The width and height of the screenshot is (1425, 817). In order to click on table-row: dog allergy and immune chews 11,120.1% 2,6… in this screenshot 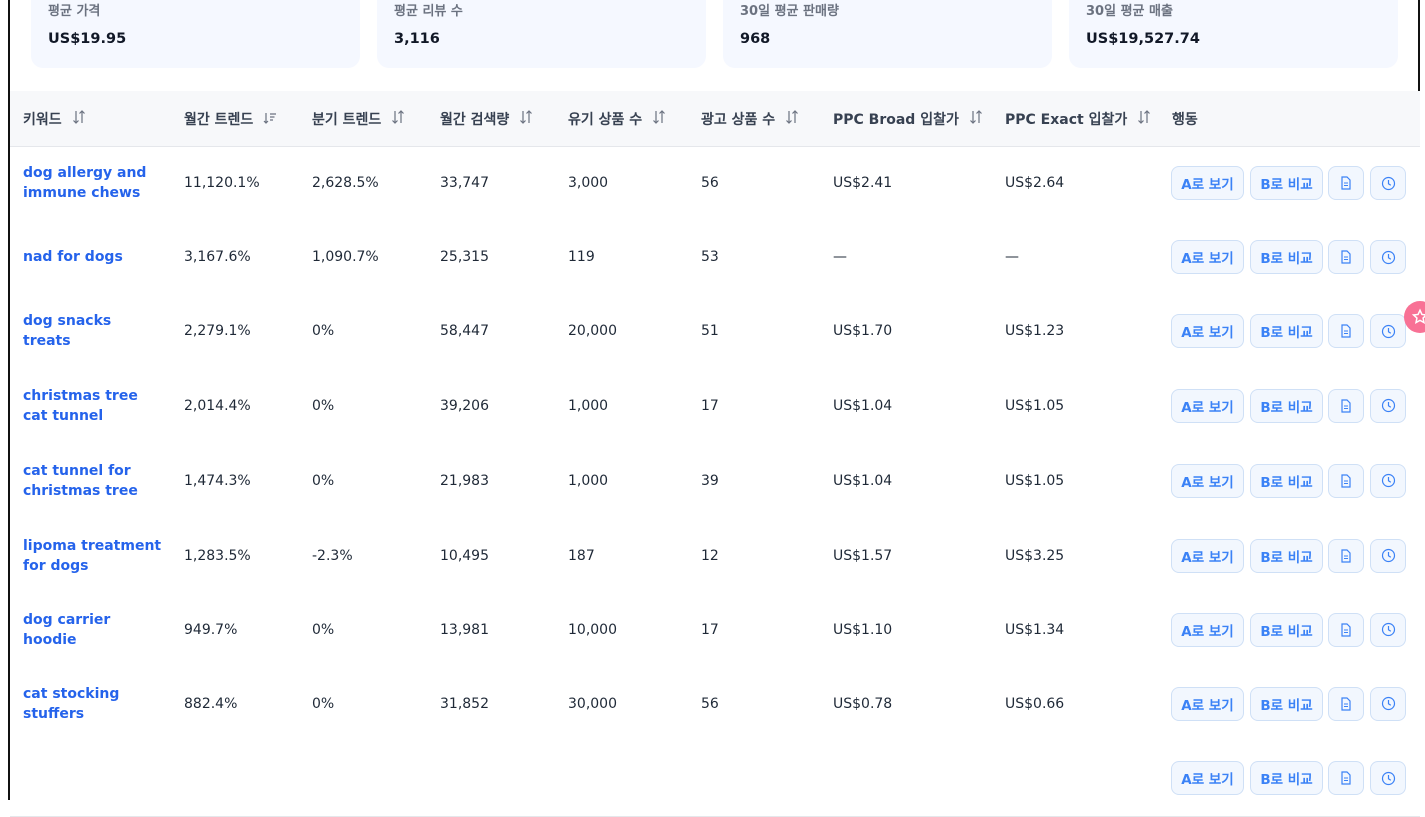, I will do `click(715, 184)`.